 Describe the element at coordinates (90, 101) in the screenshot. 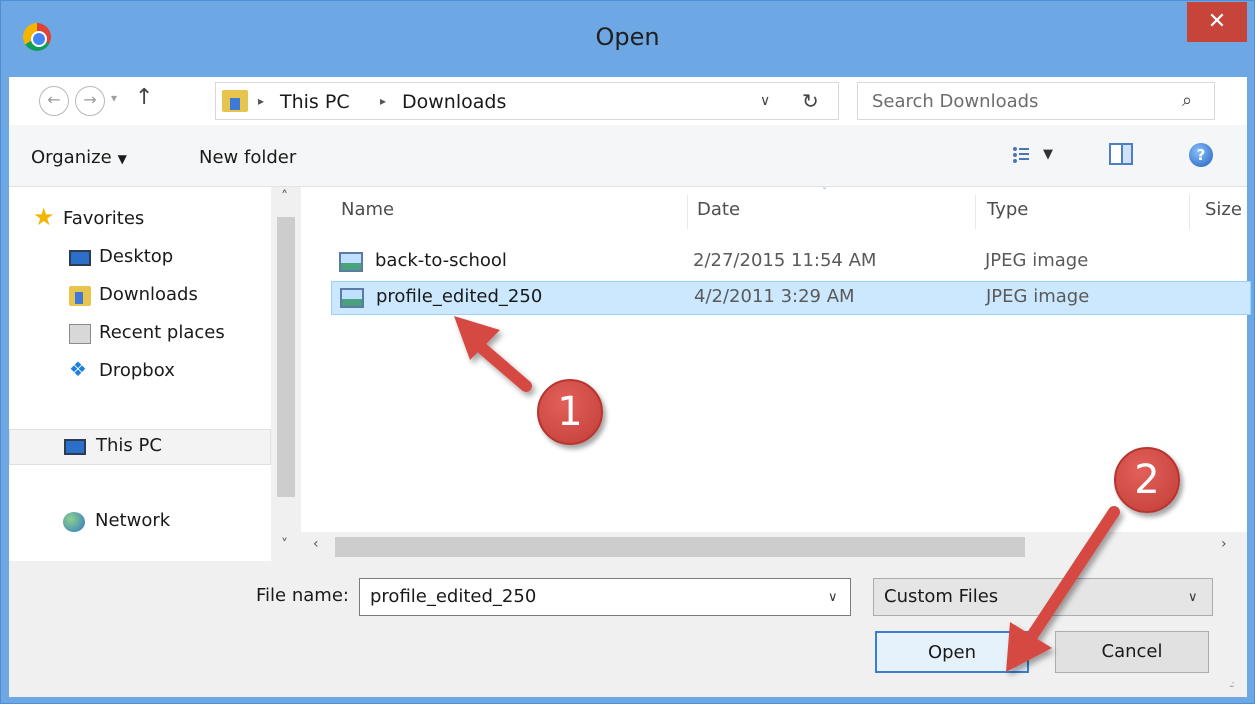

I see `forward-button: →` at that location.